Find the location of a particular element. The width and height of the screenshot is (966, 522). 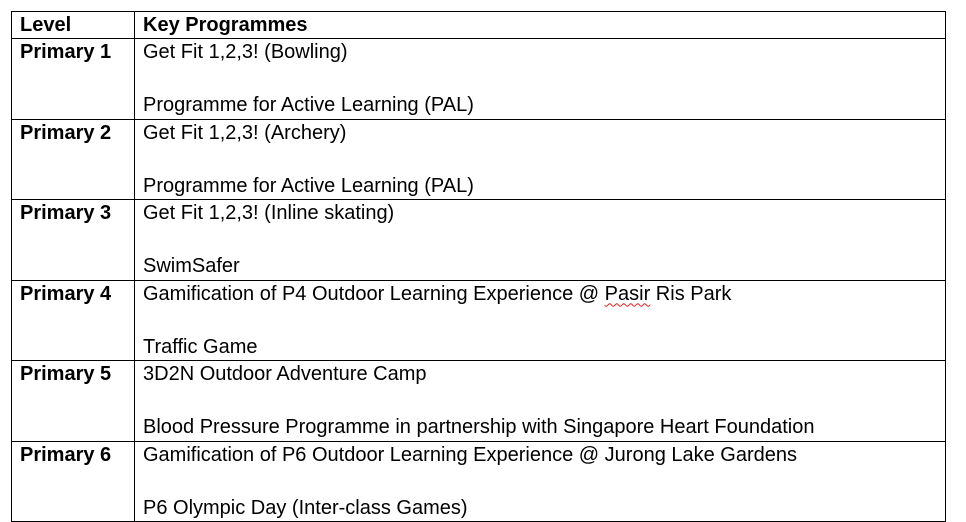

table-header-row: Level Key Programmes is located at coordinates (478, 25).